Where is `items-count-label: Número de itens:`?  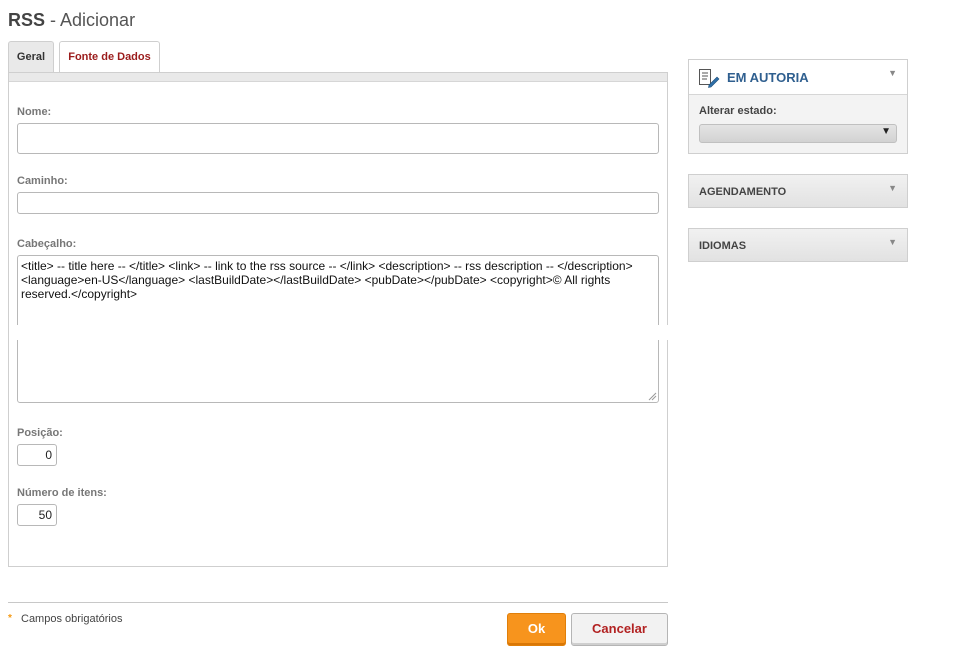 items-count-label: Número de itens: is located at coordinates (62, 493).